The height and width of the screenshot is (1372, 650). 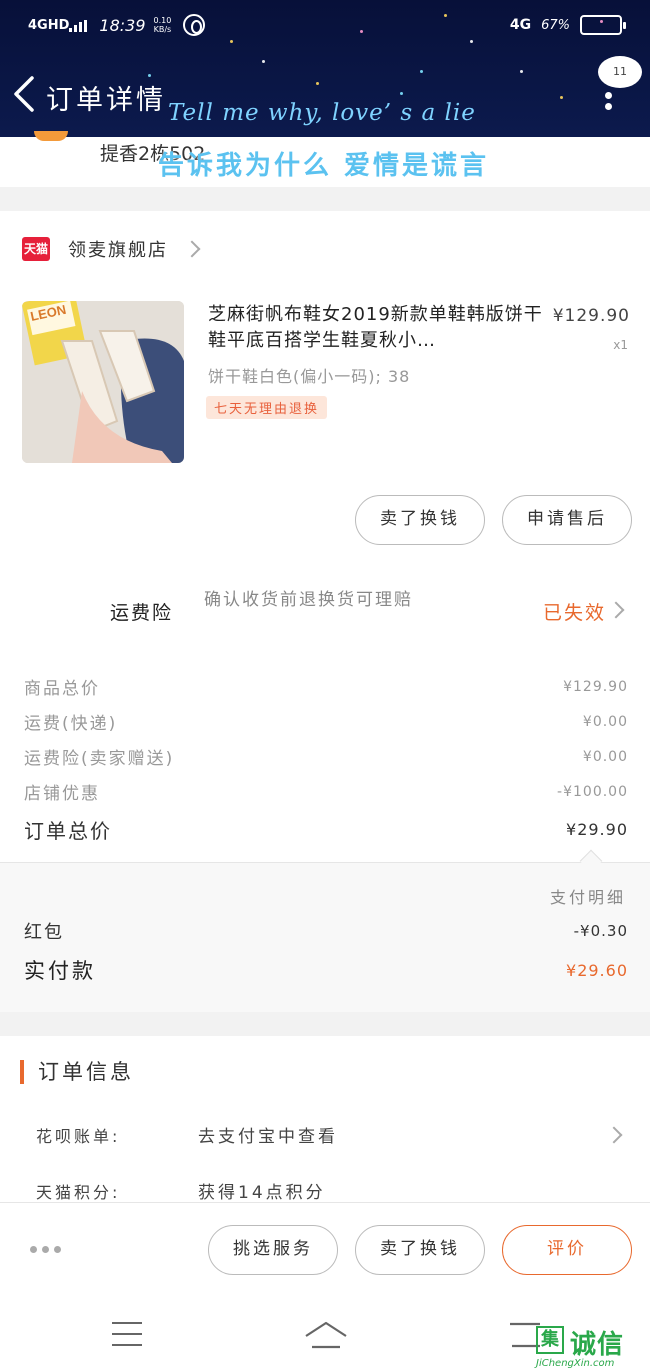 I want to click on resell-button: 卖了换钱, so click(x=420, y=520).